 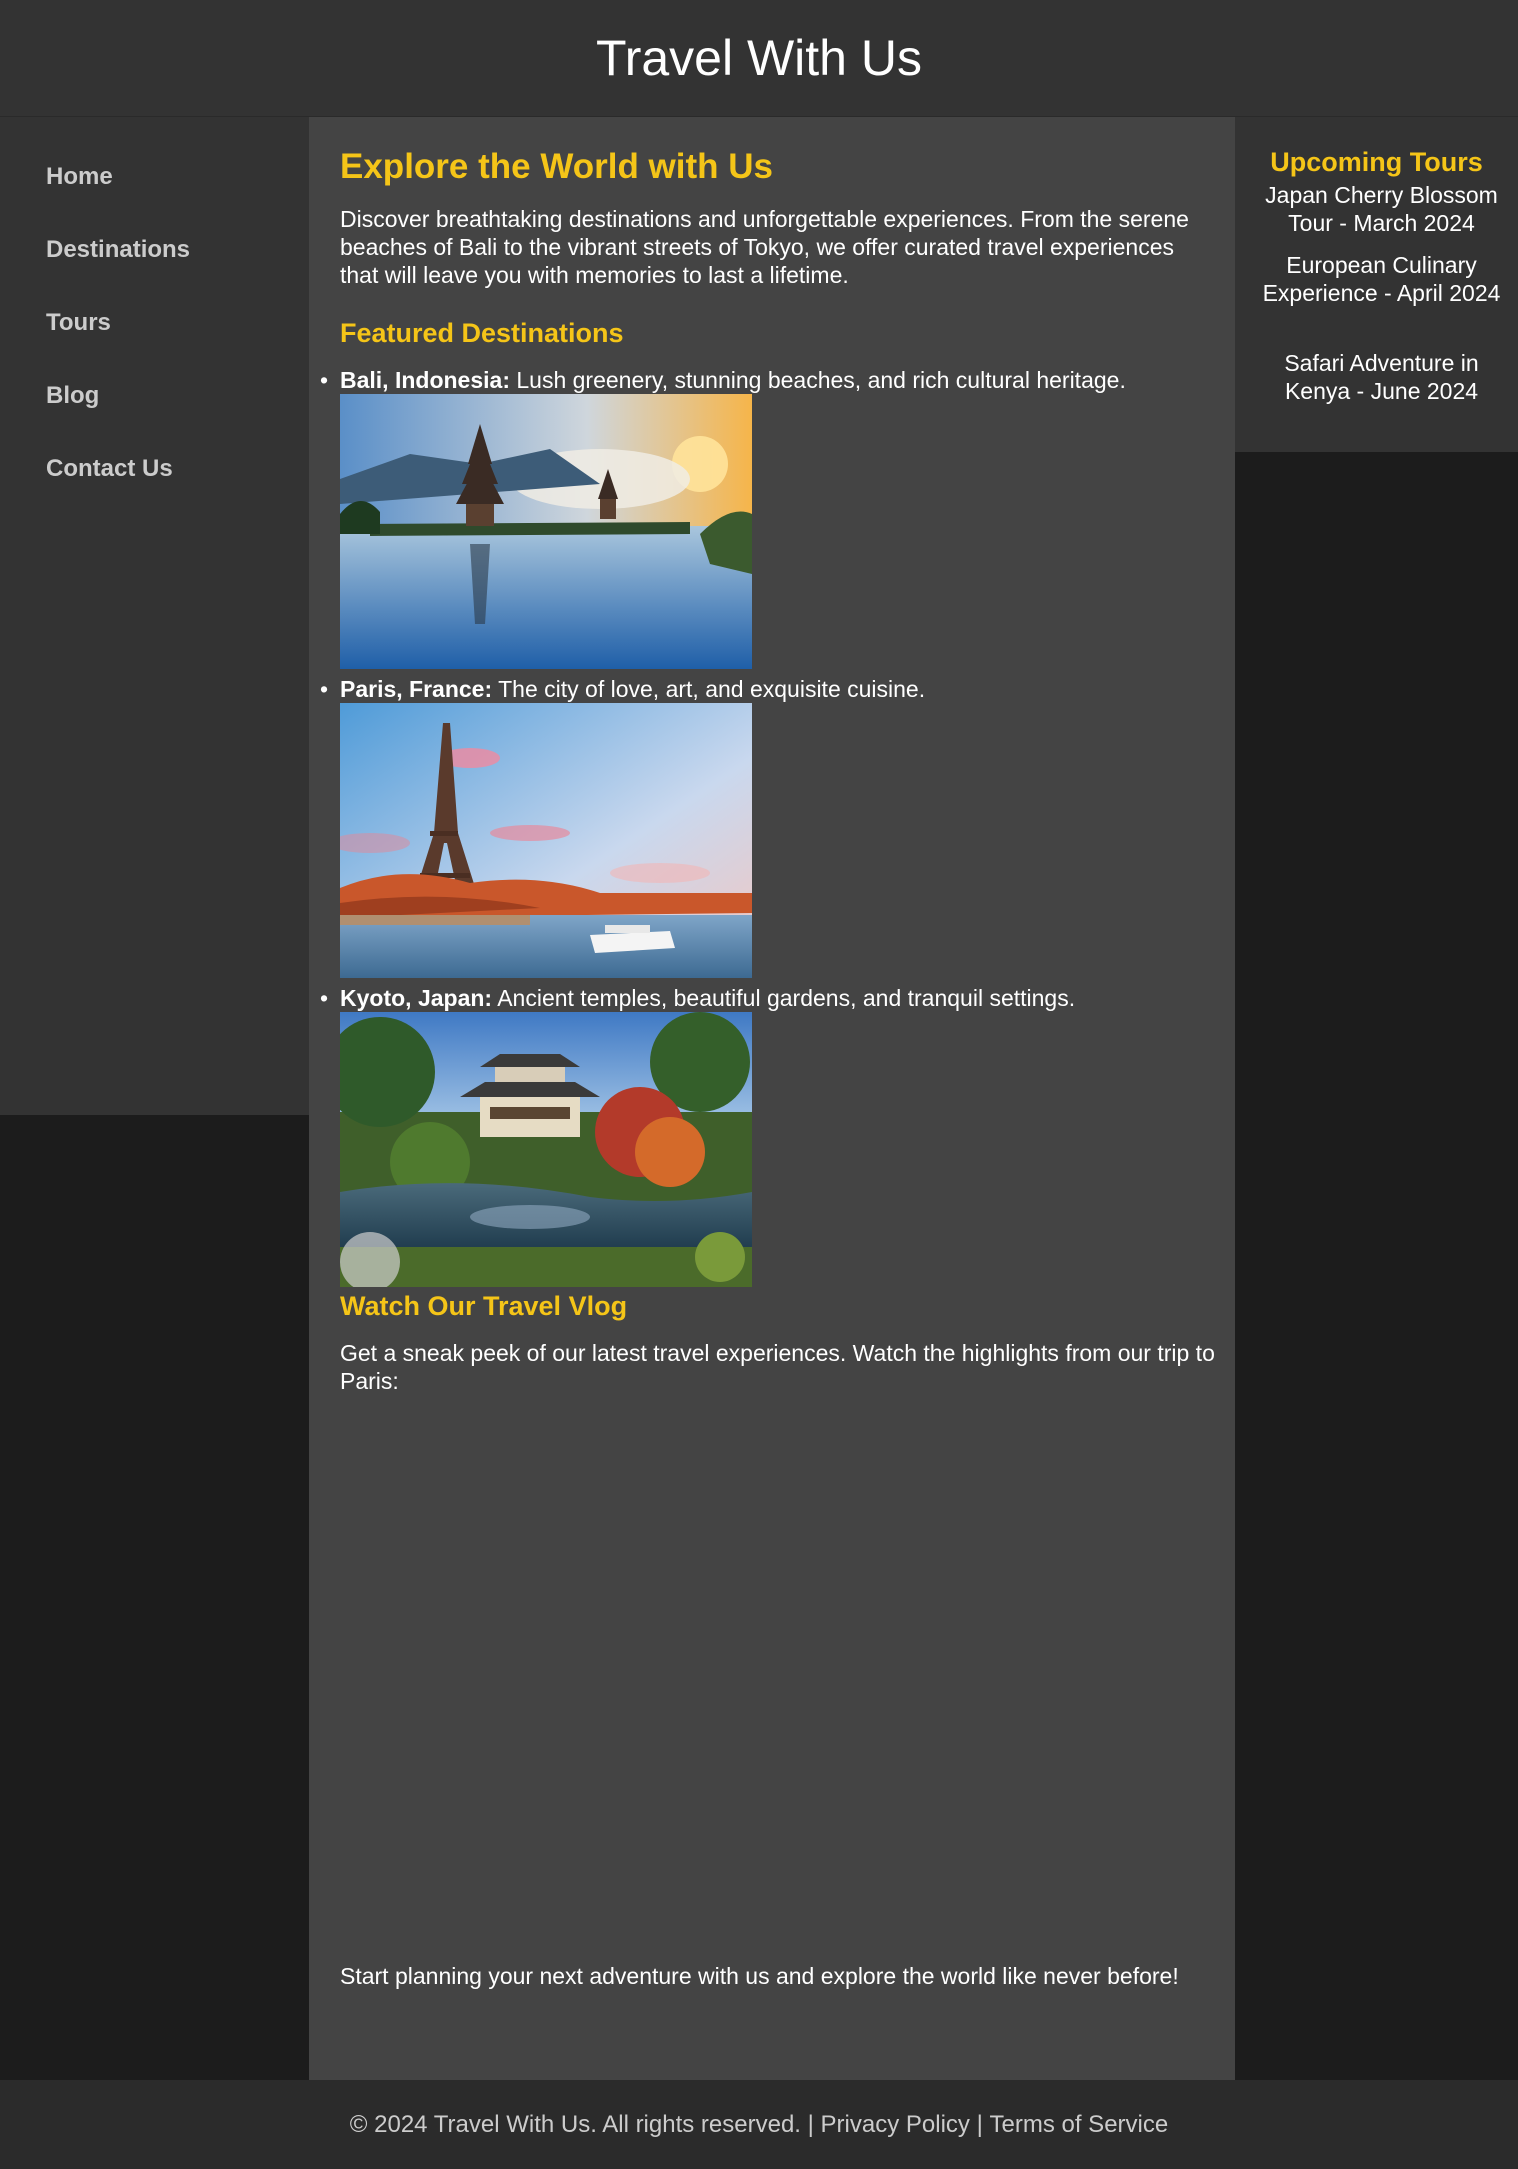 I want to click on nav-item-tours: Tours, so click(x=78, y=323).